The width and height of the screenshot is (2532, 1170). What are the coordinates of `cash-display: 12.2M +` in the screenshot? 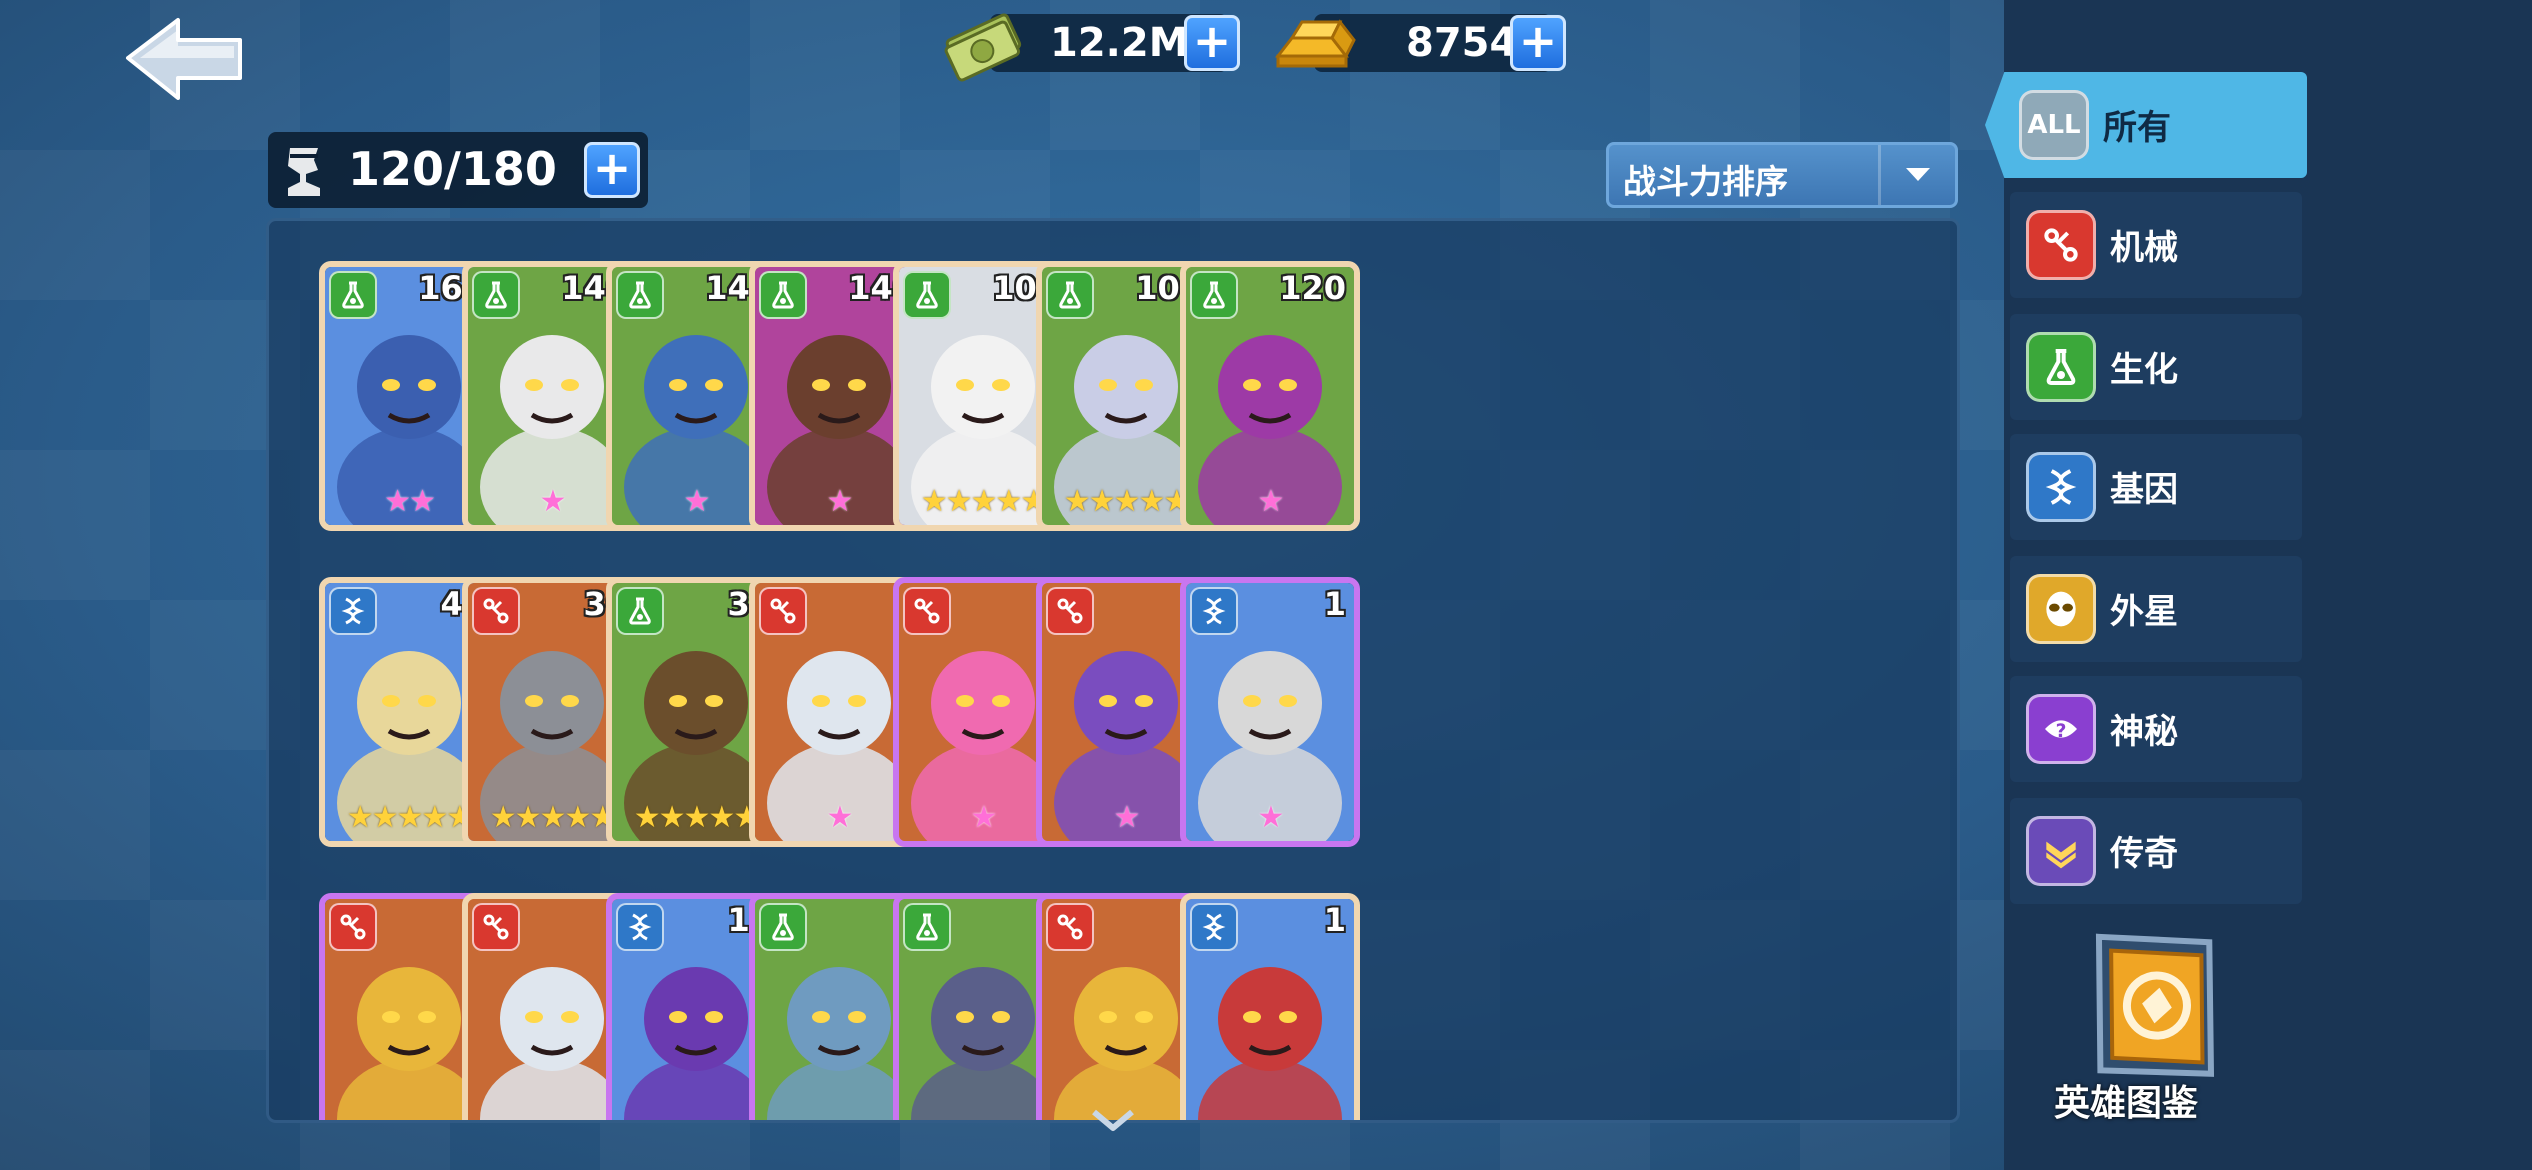 It's located at (1090, 43).